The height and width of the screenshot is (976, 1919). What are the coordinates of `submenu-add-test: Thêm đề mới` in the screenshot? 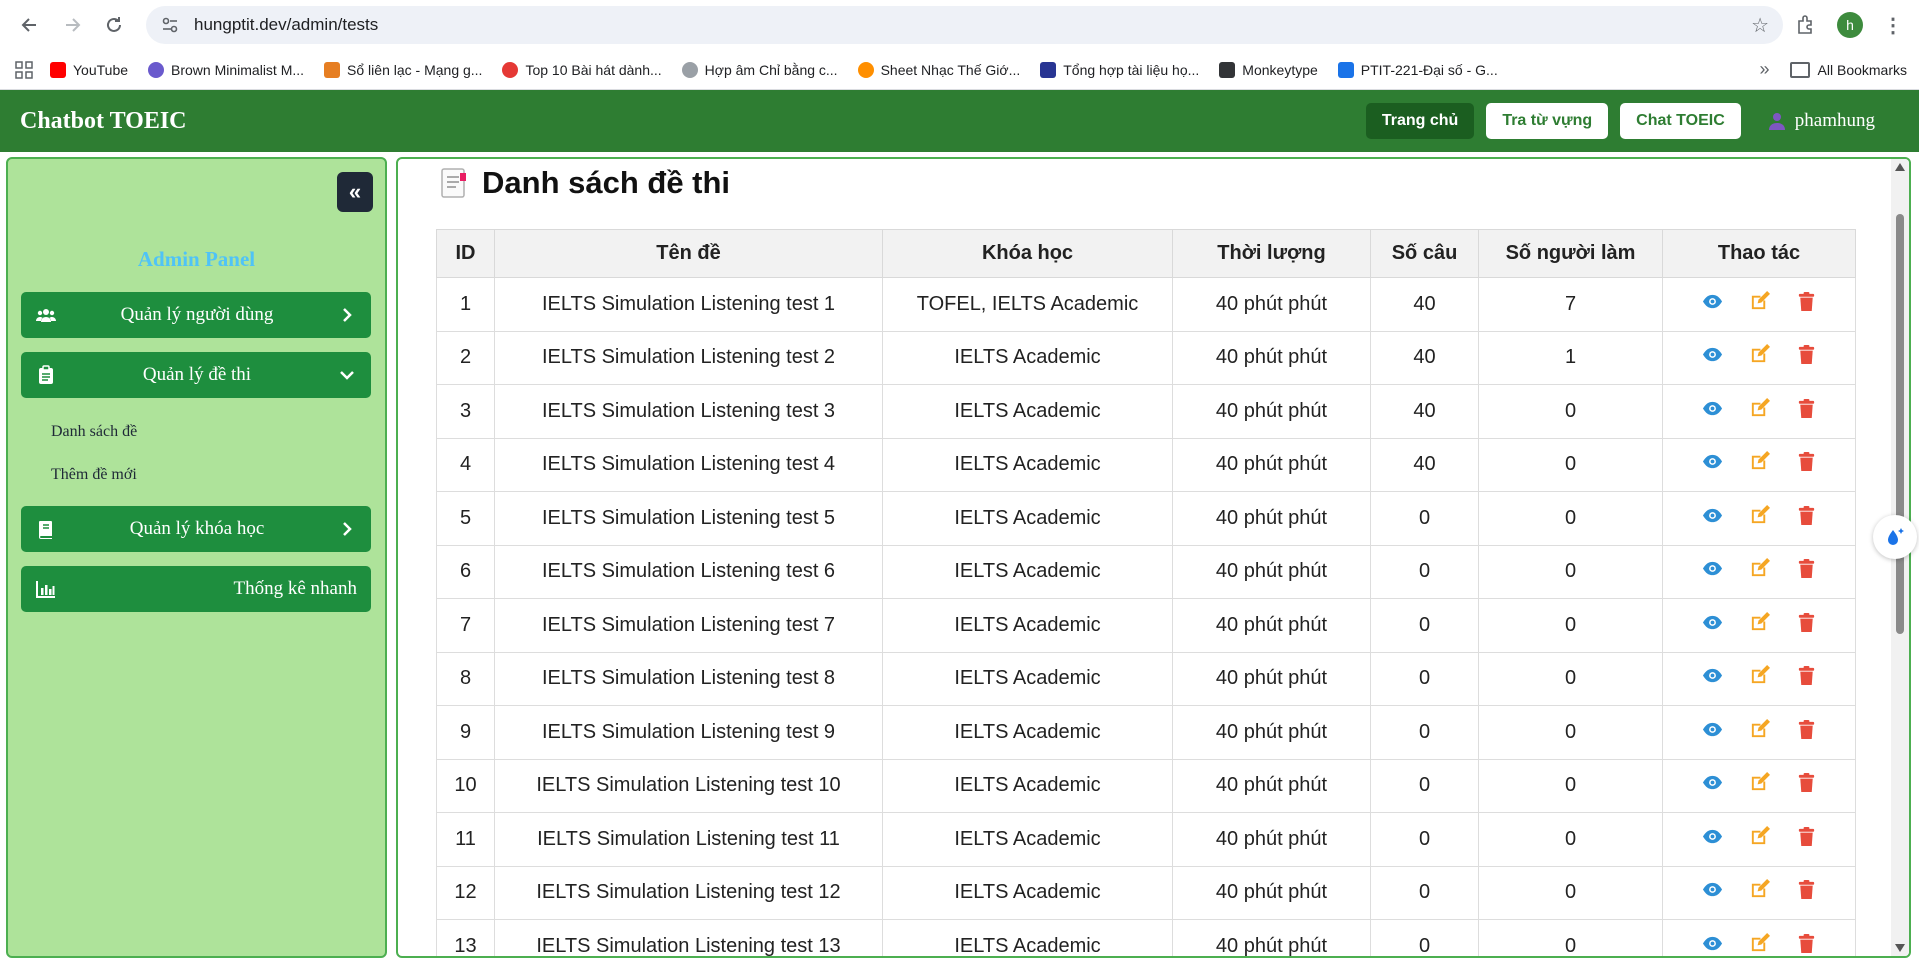 It's located at (196, 474).